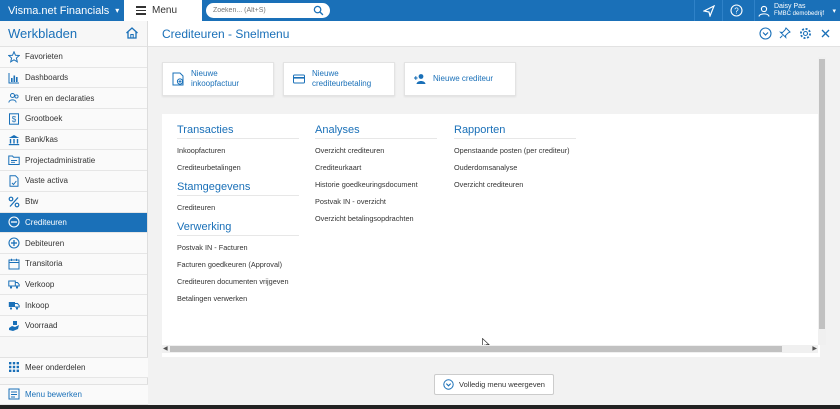 This screenshot has width=840, height=409. I want to click on sidebar-title: Werkbladen, so click(43, 33).